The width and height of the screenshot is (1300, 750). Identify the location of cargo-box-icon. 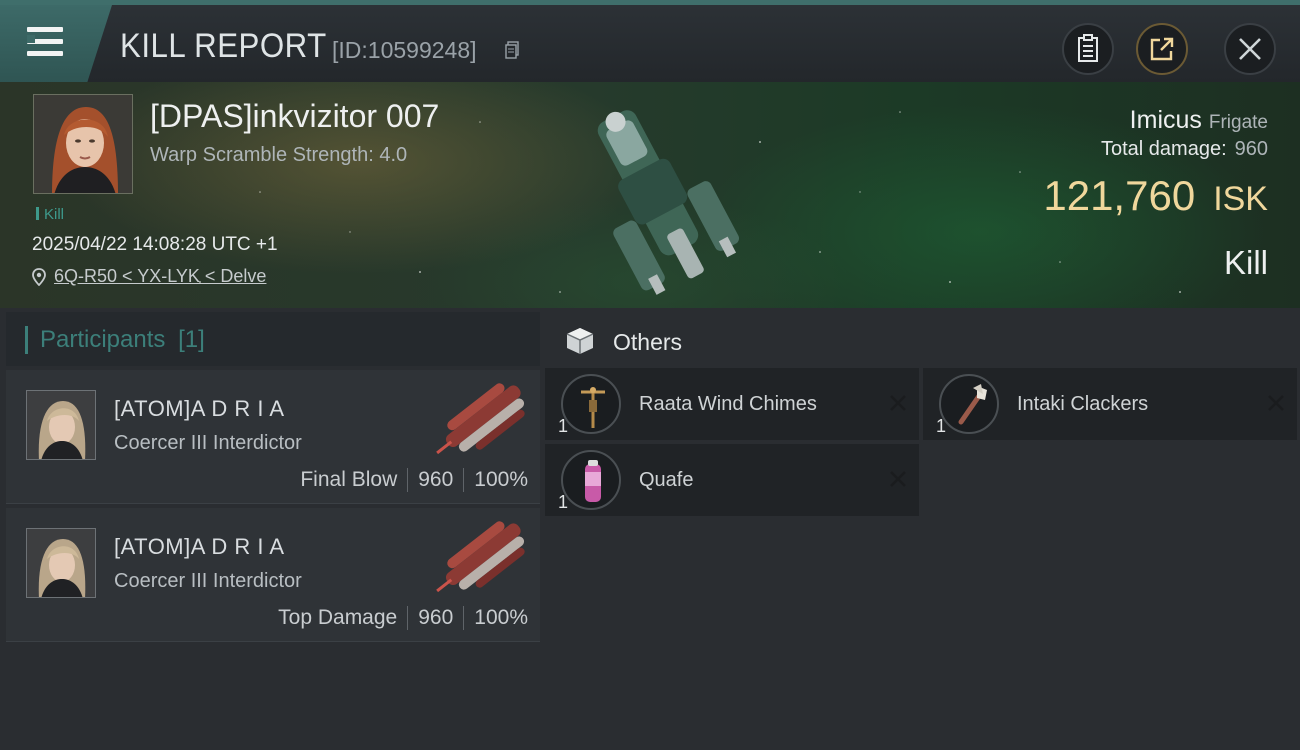
(580, 341).